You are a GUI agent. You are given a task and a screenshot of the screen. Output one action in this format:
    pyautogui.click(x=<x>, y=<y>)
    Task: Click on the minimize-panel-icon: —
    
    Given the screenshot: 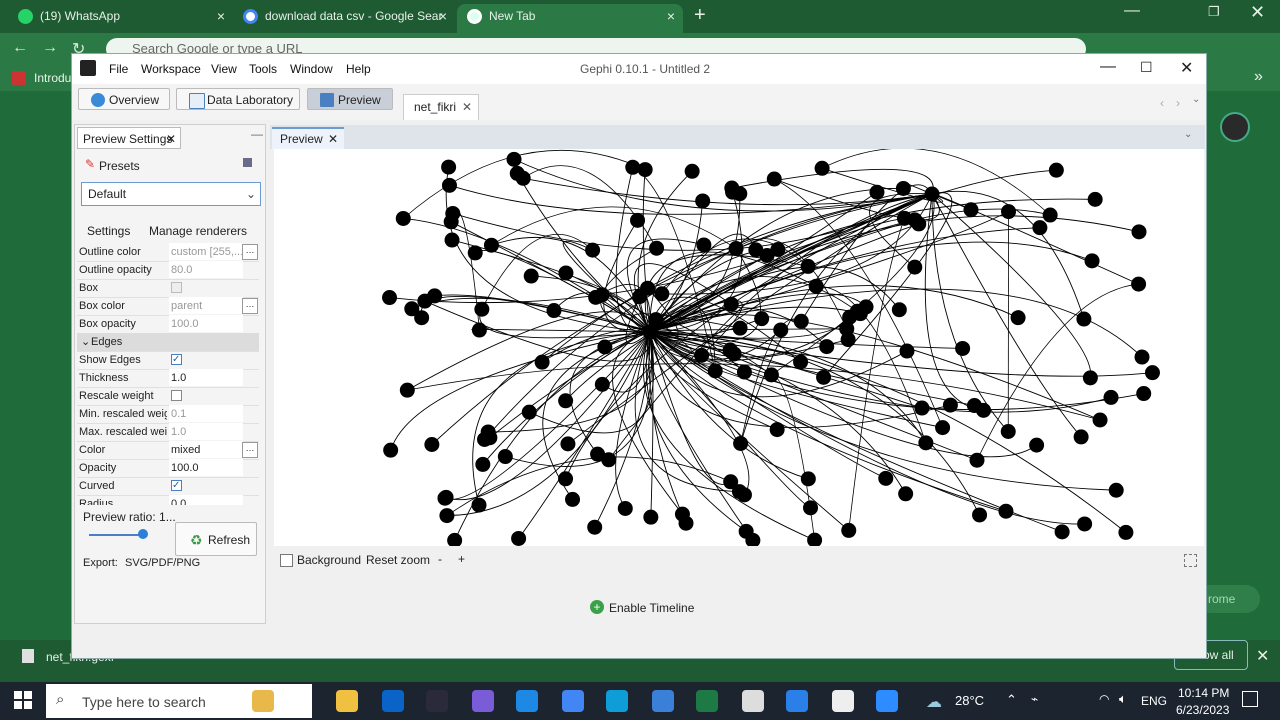 What is the action you would take?
    pyautogui.click(x=257, y=134)
    